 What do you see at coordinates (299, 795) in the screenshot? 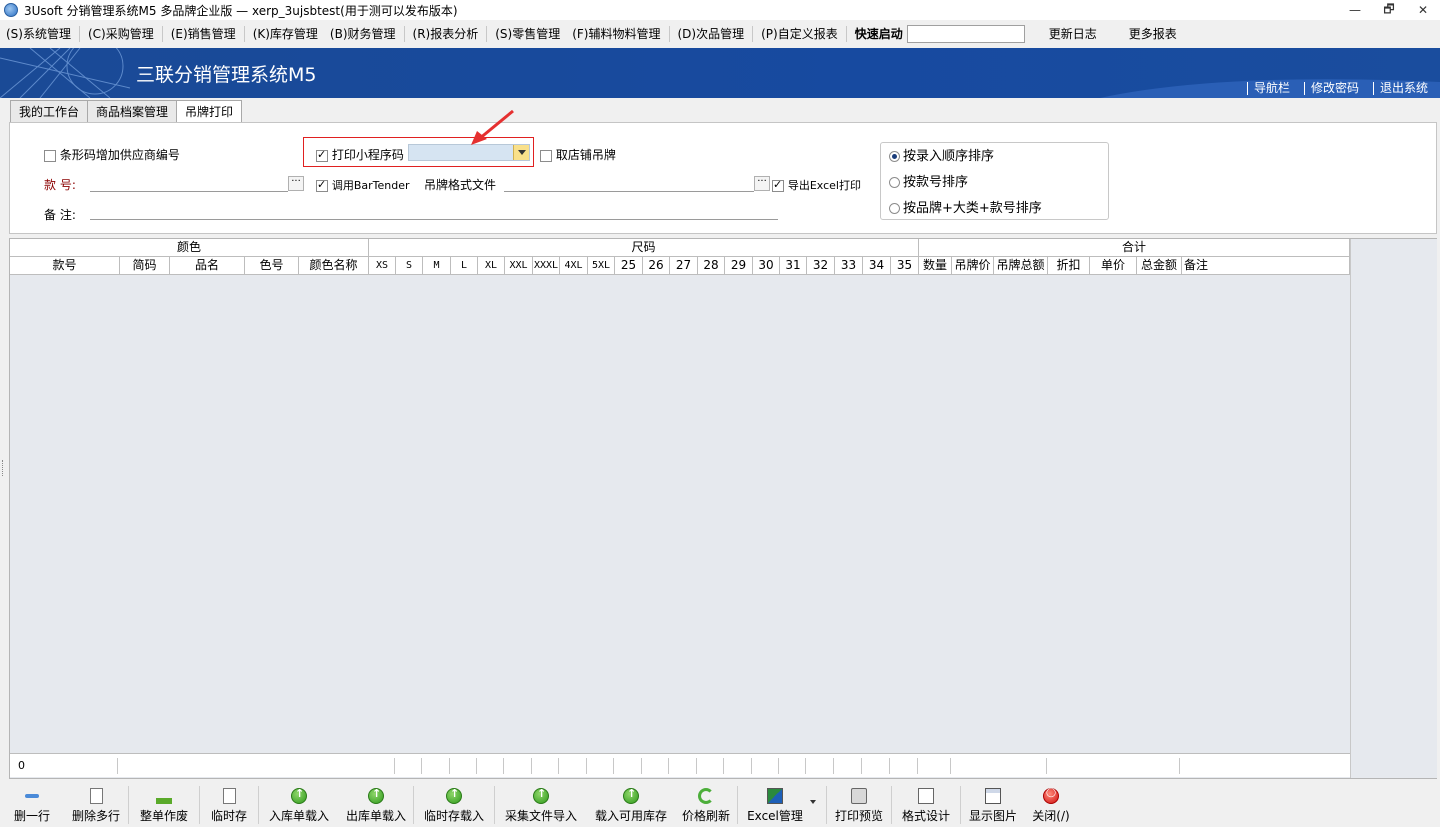
I see `upload-icon` at bounding box center [299, 795].